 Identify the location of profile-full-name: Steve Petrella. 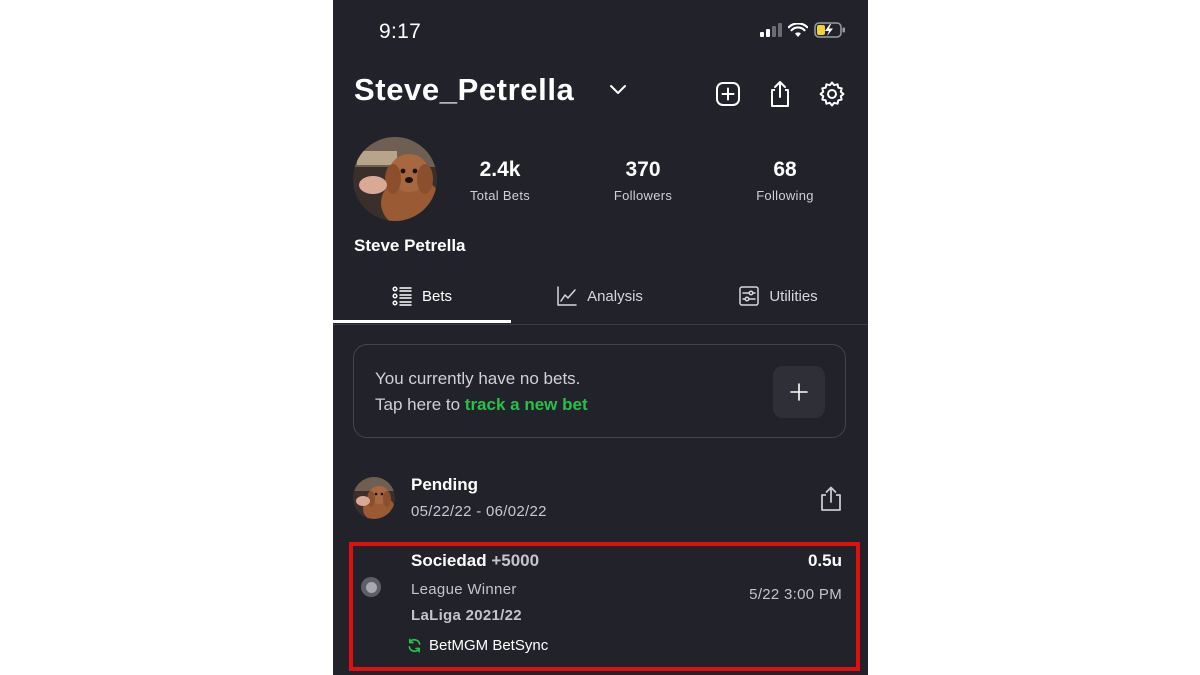
(410, 245).